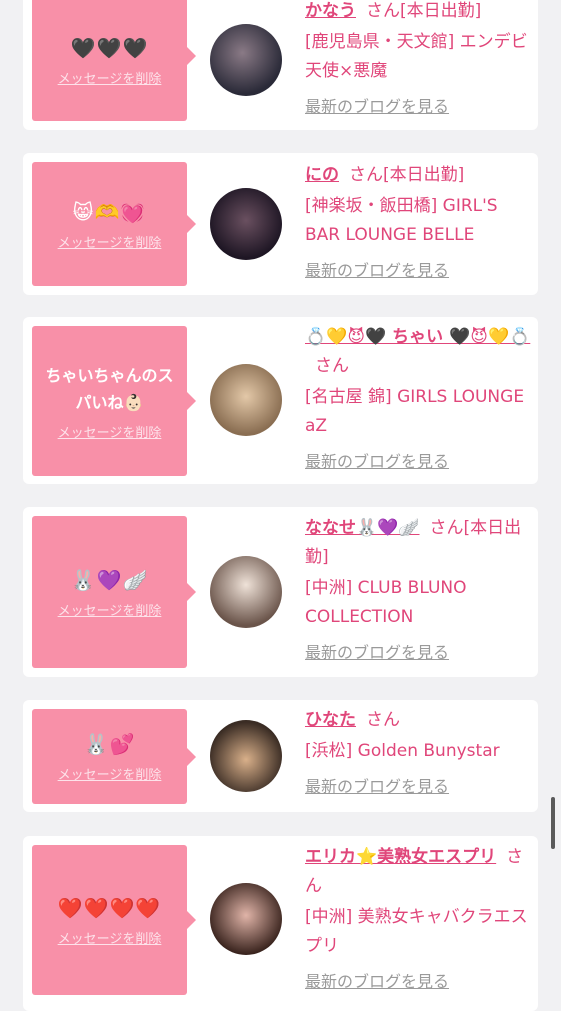  I want to click on message-text: 🐰💕, so click(109, 744).